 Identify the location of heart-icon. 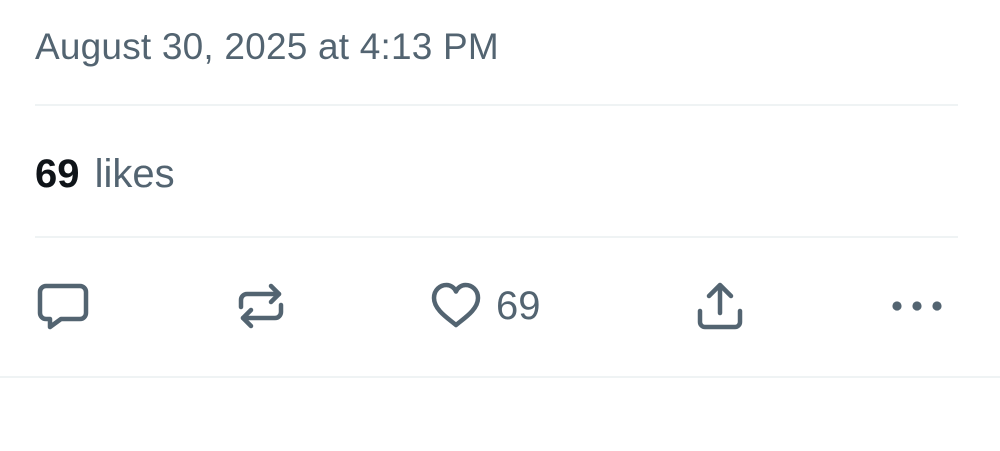
(456, 306).